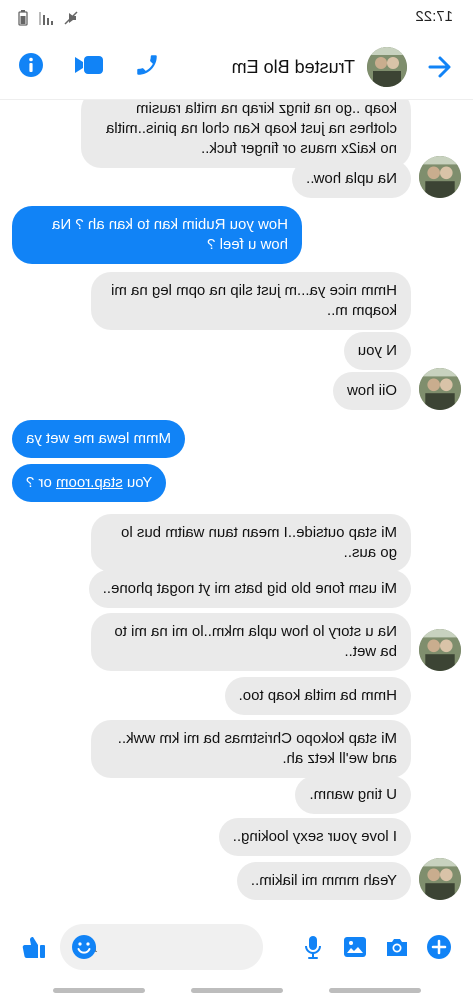  I want to click on message-row: Oii how, so click(396, 389).